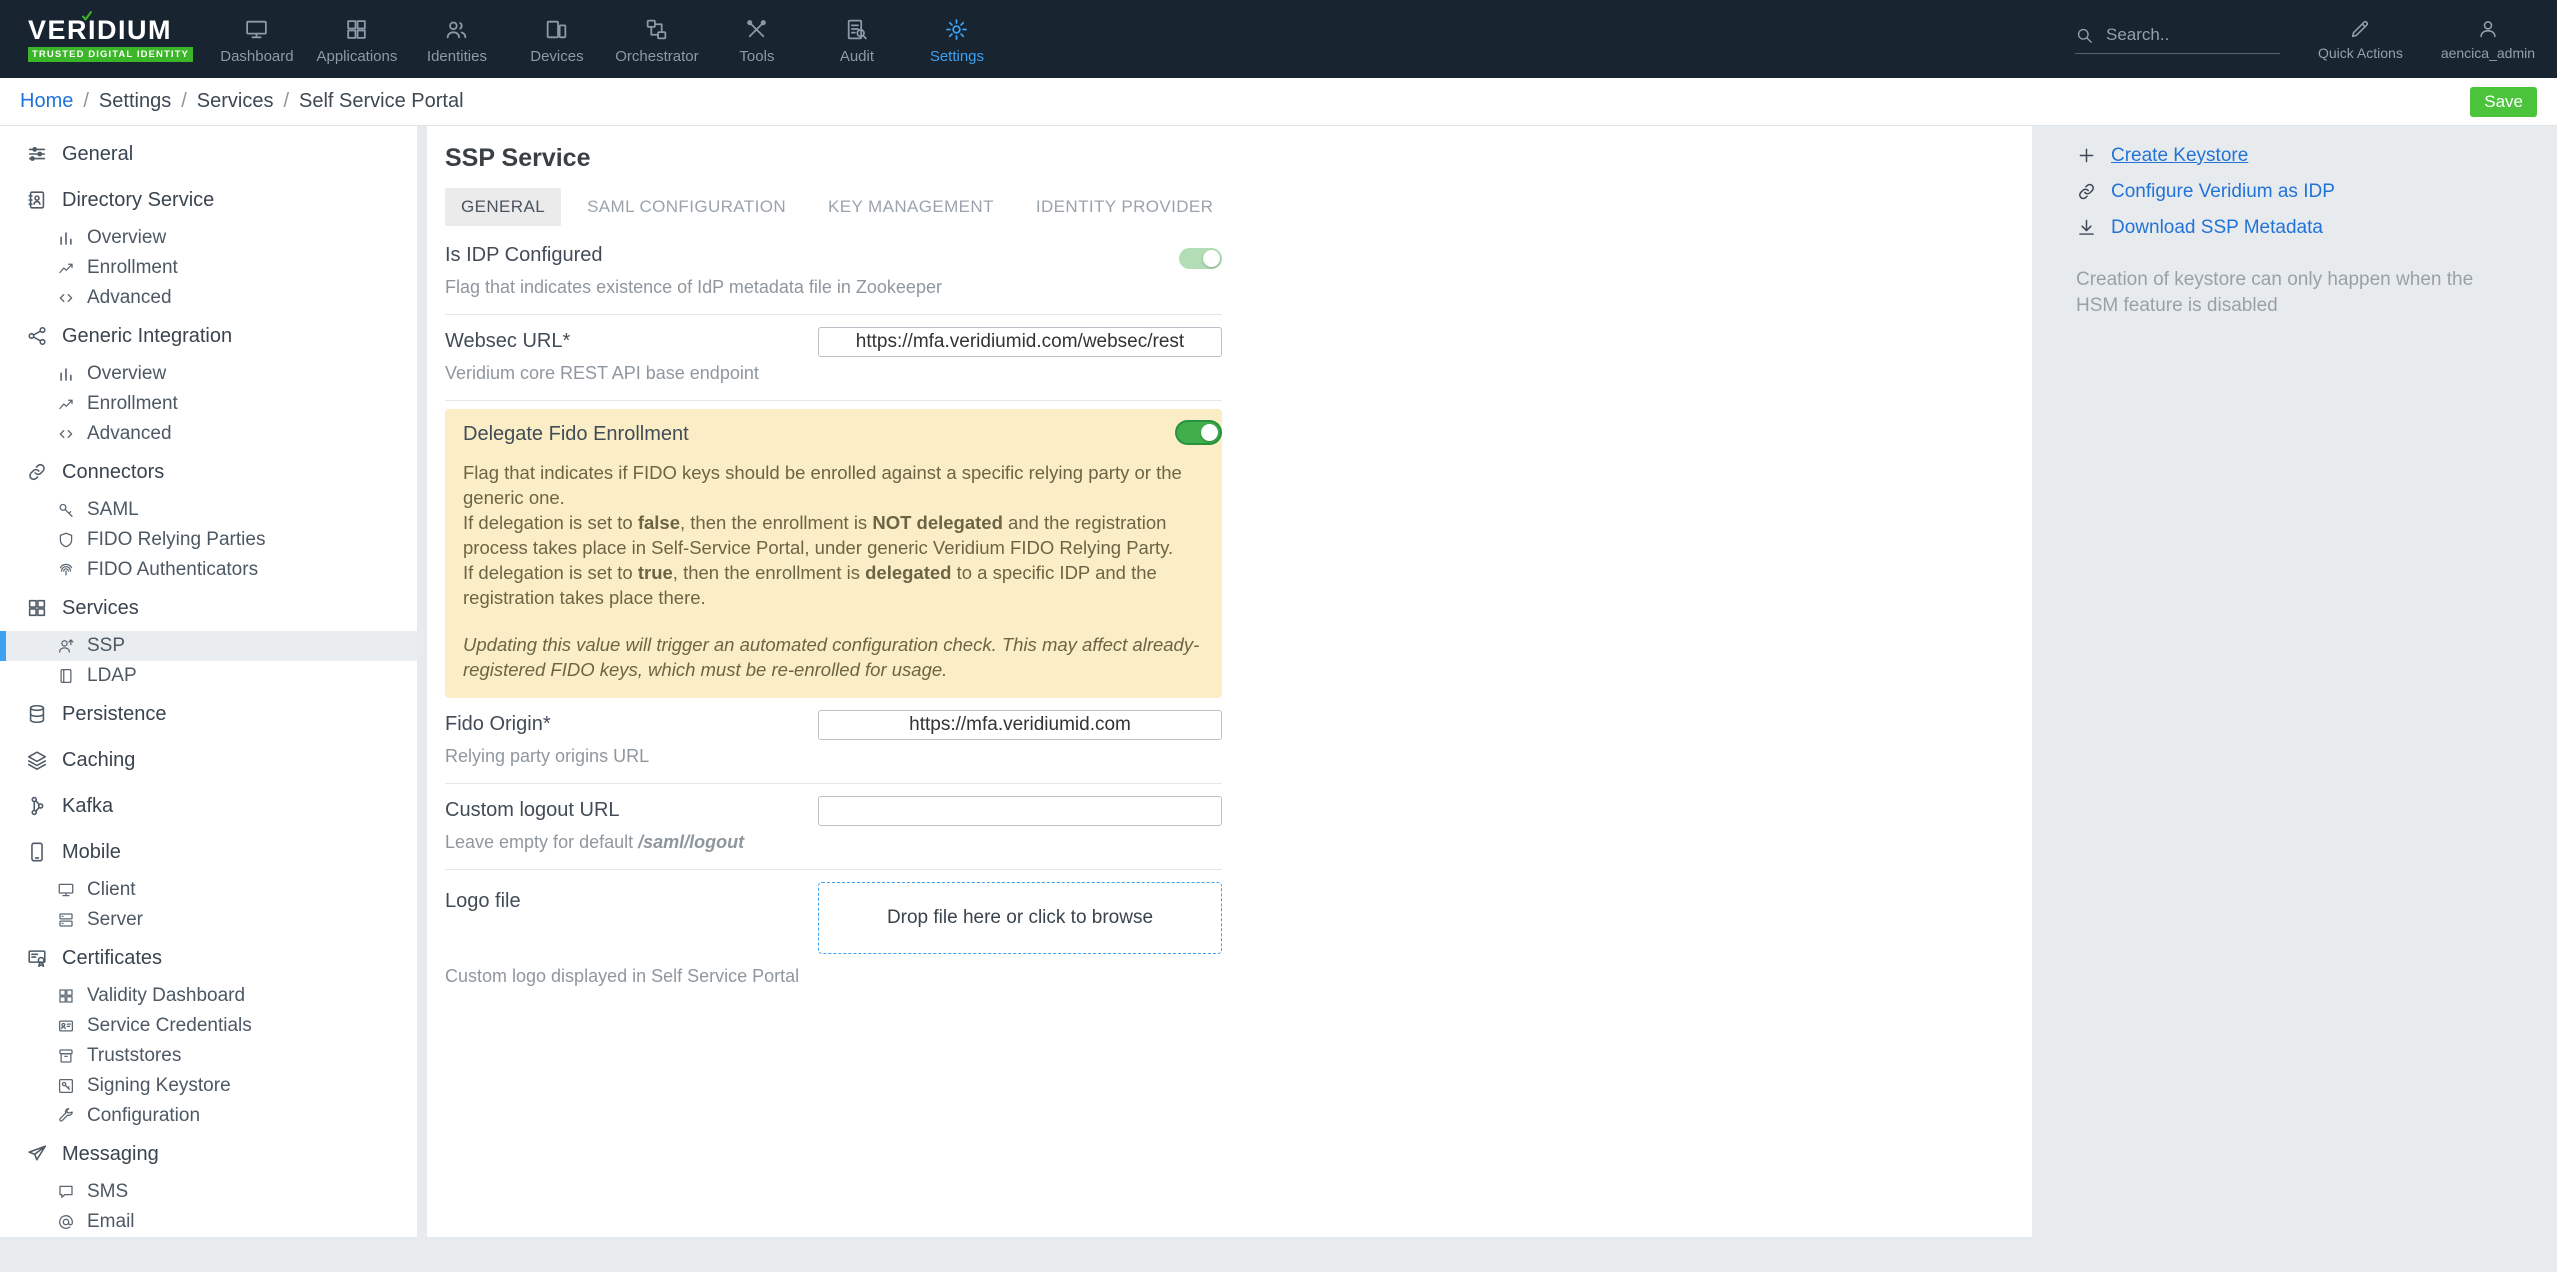  What do you see at coordinates (208, 1192) in the screenshot?
I see `sidebar-item-sms: SMS` at bounding box center [208, 1192].